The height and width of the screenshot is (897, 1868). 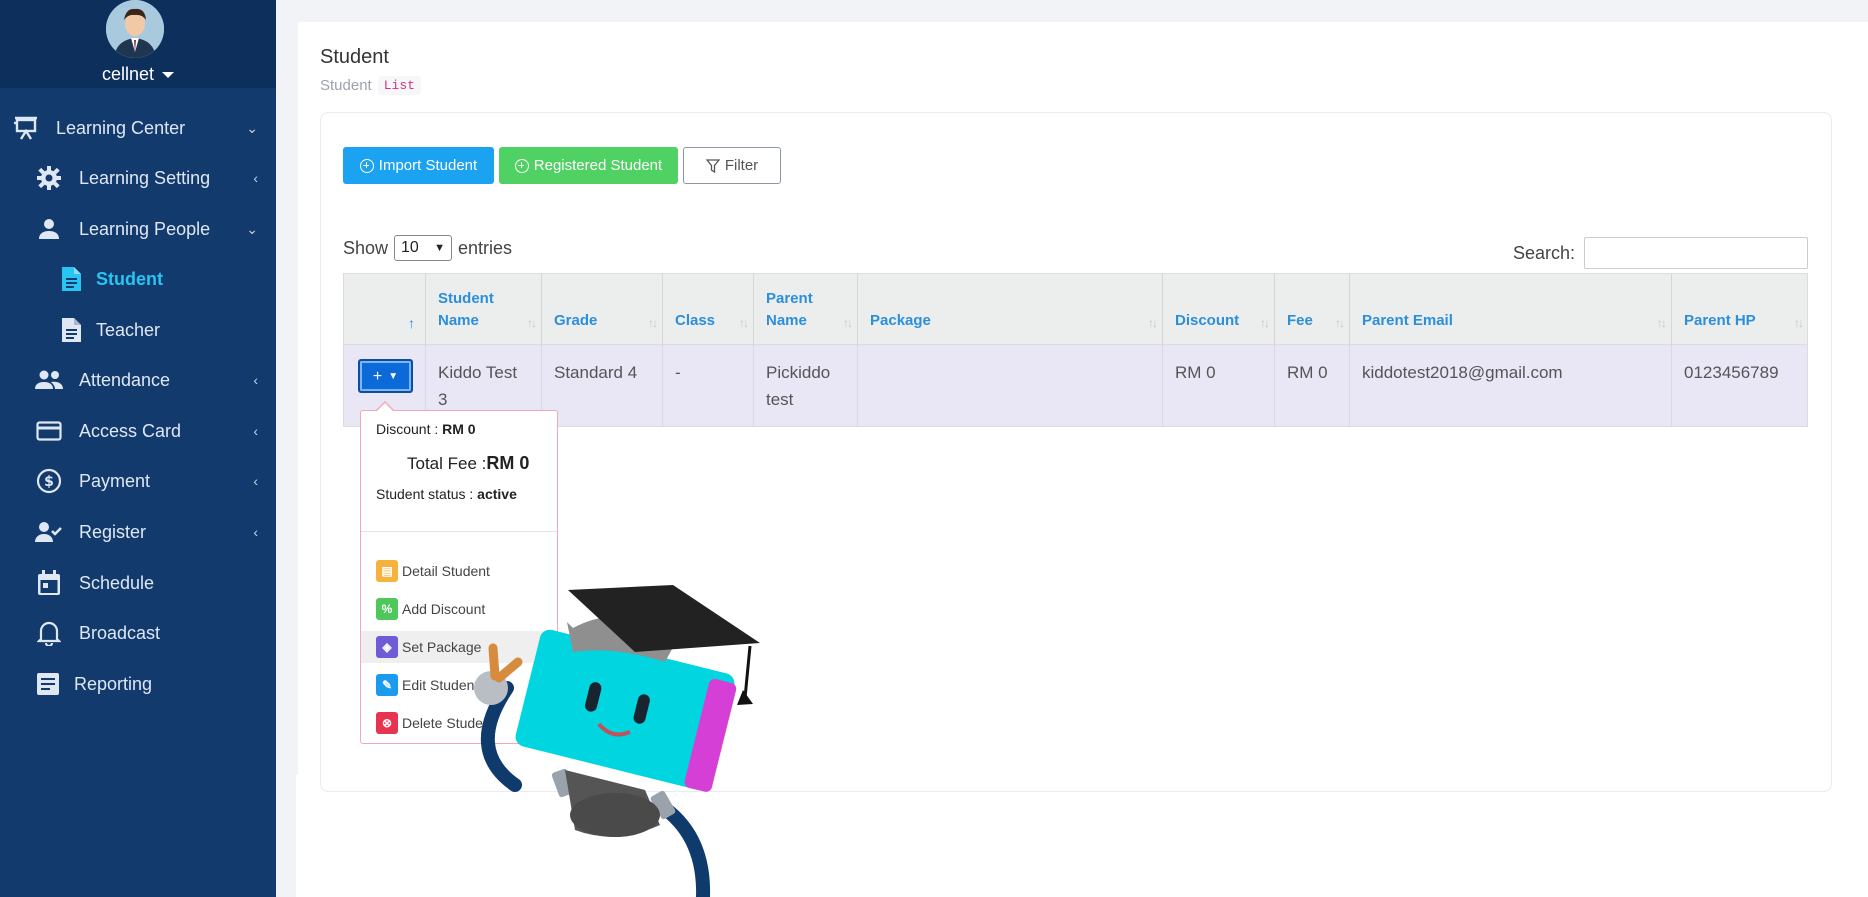 I want to click on presentation-board-icon, so click(x=26, y=128).